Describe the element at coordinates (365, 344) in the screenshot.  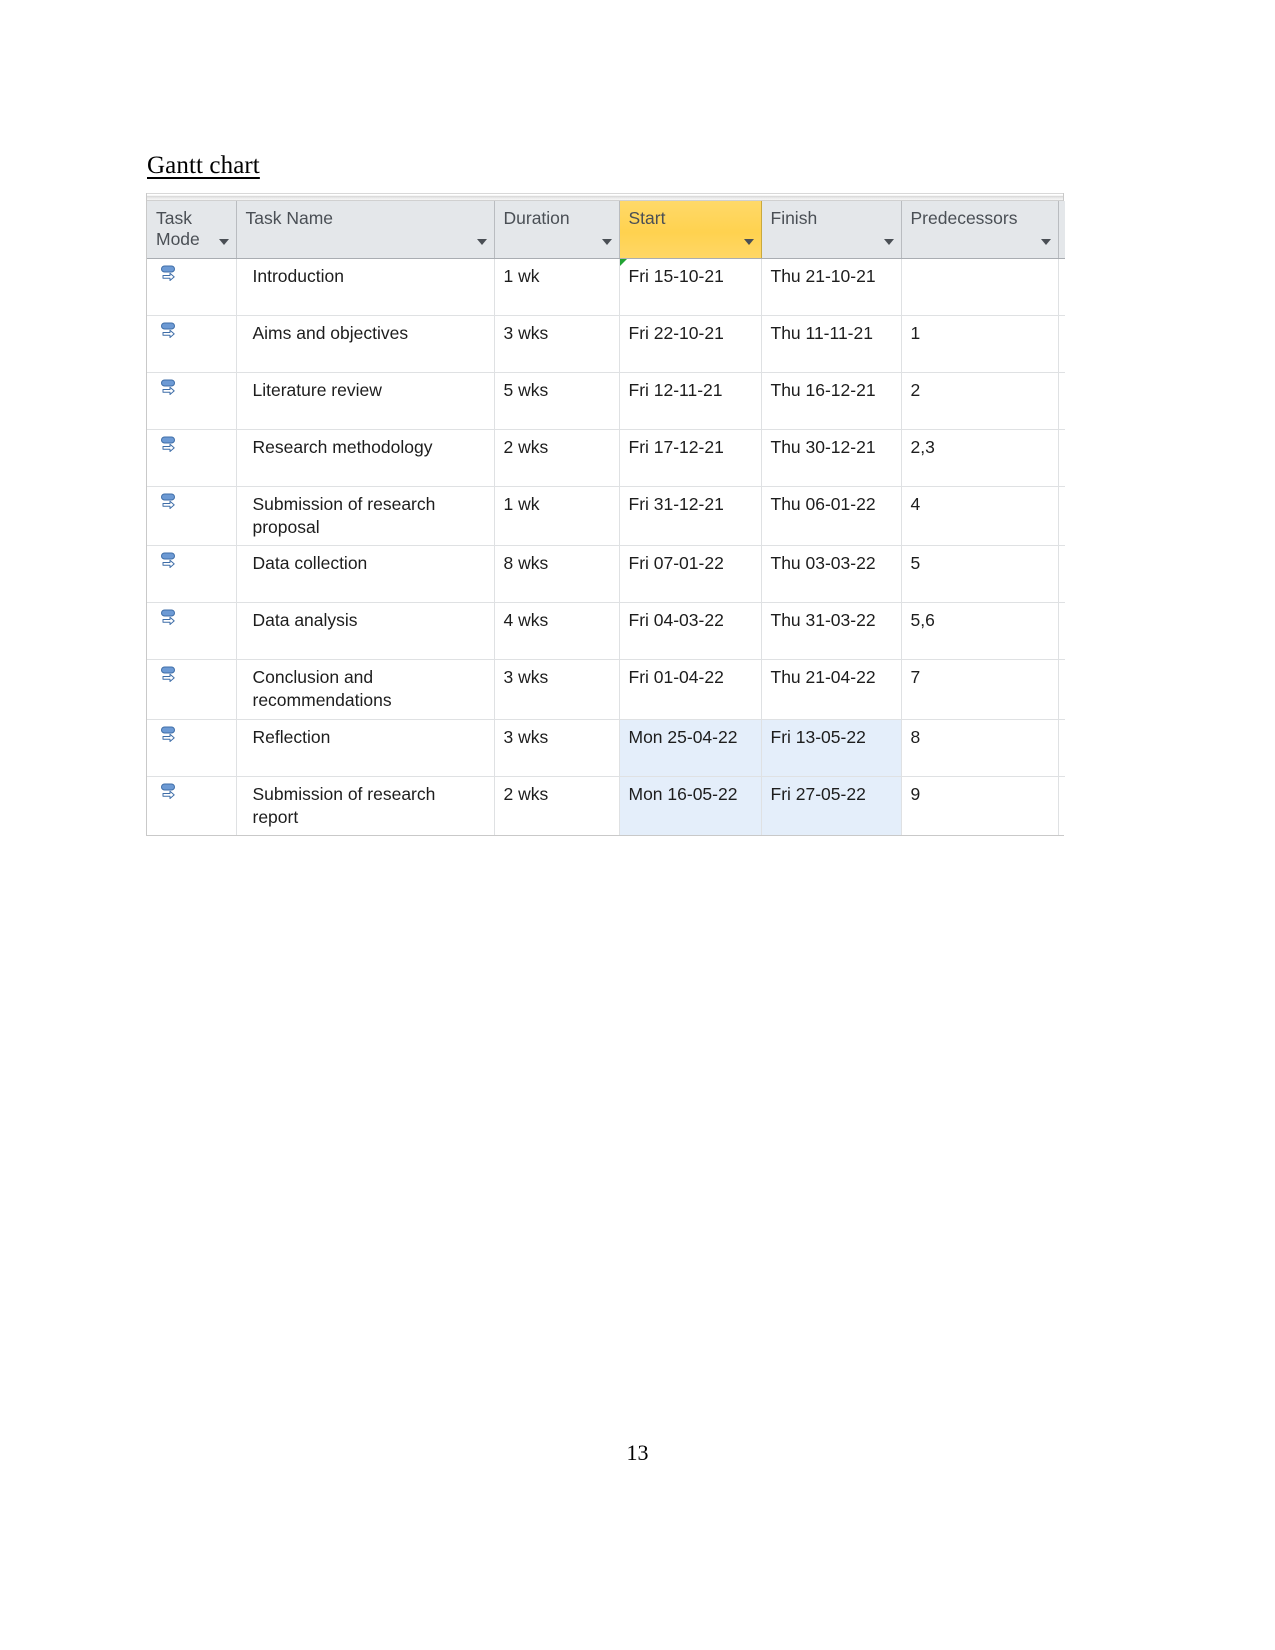
I see `cell-task-name: Aims and objectives` at that location.